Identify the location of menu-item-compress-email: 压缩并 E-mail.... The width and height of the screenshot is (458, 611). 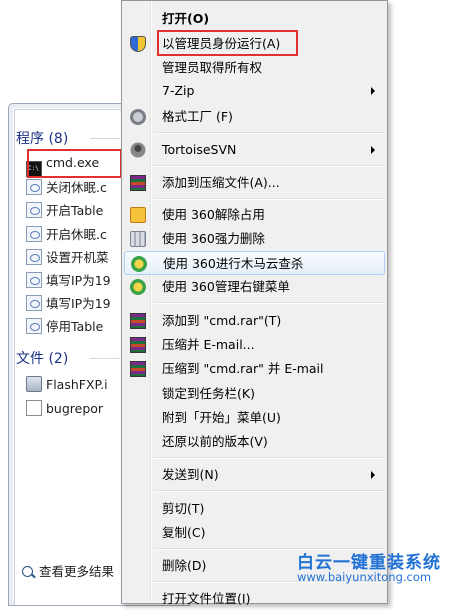
(254, 345).